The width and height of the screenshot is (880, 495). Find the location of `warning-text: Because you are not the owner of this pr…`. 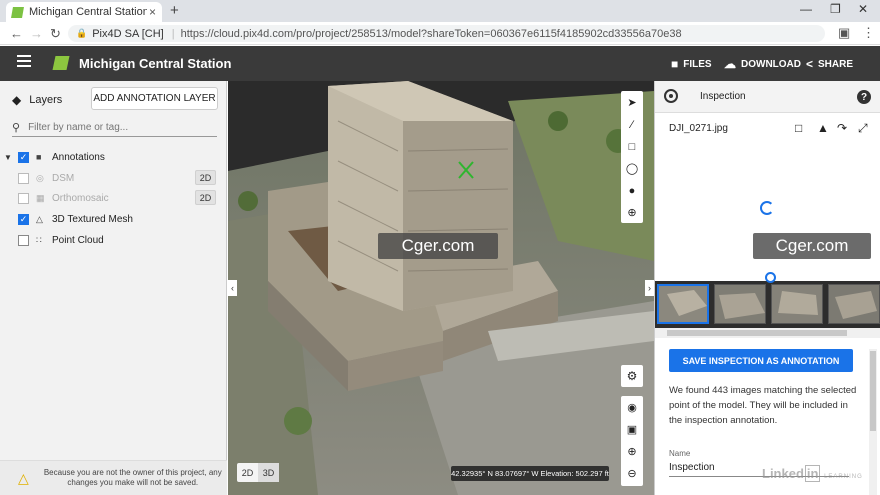

warning-text: Because you are not the owner of this pr… is located at coordinates (132, 477).